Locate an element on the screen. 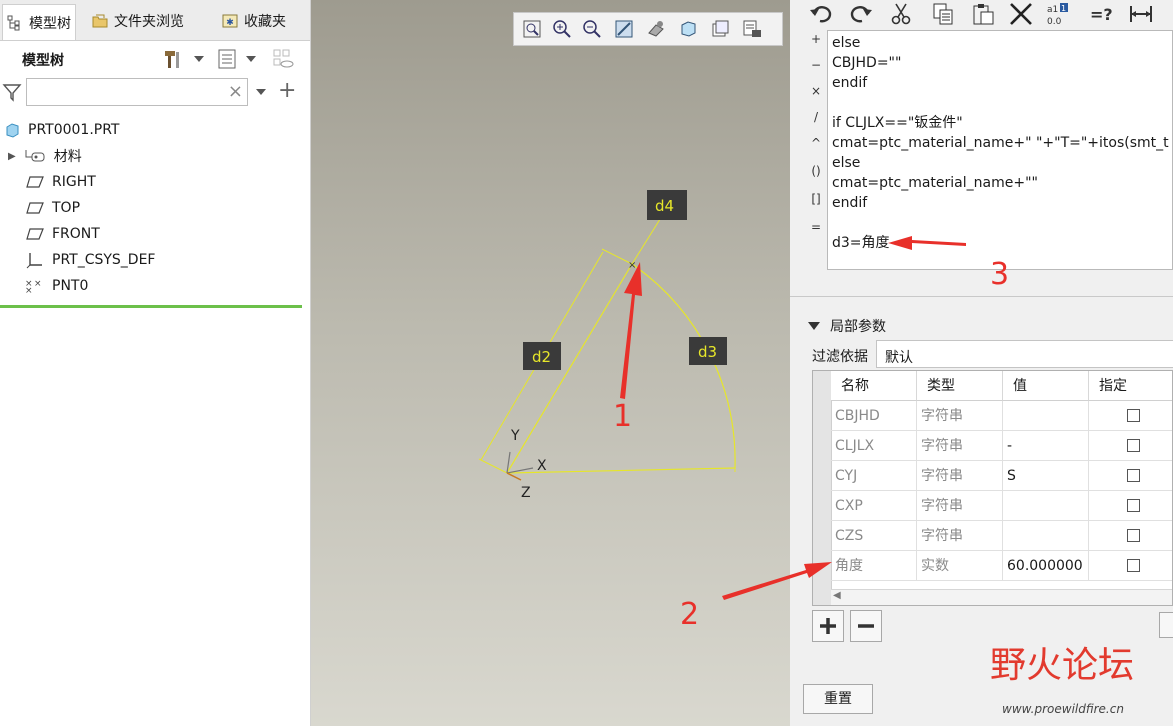  operator-minus: − is located at coordinates (816, 65).